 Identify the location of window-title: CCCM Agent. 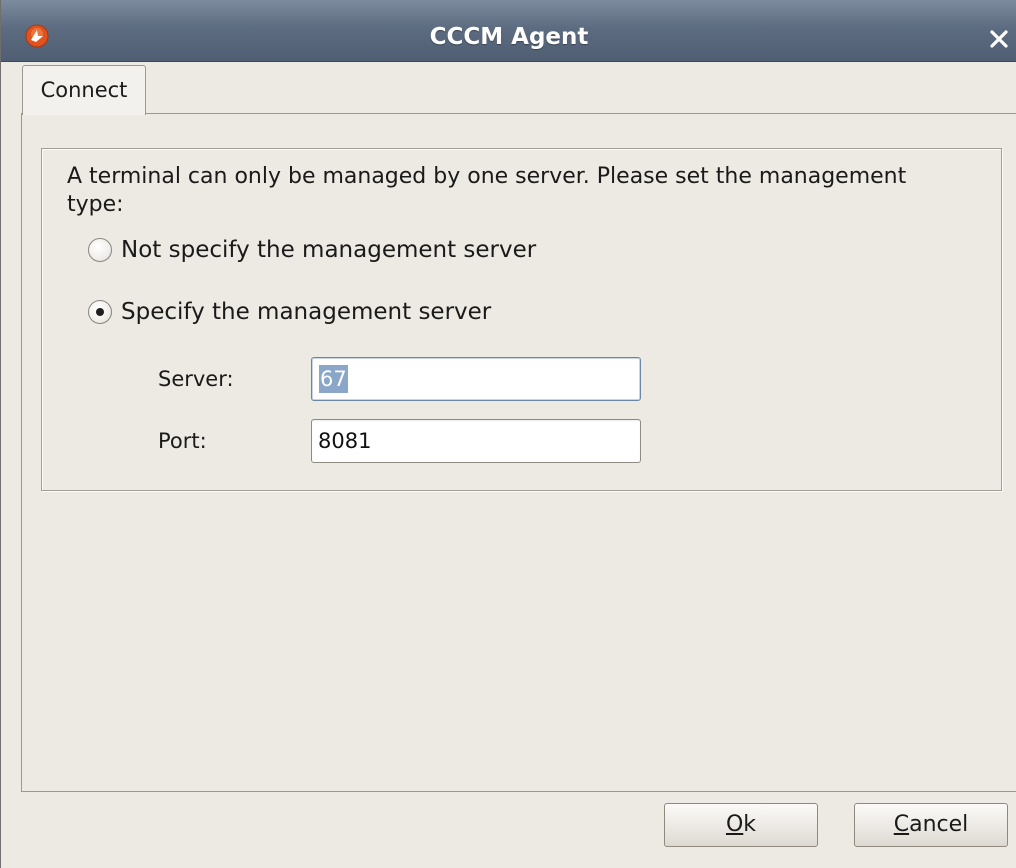
(509, 37).